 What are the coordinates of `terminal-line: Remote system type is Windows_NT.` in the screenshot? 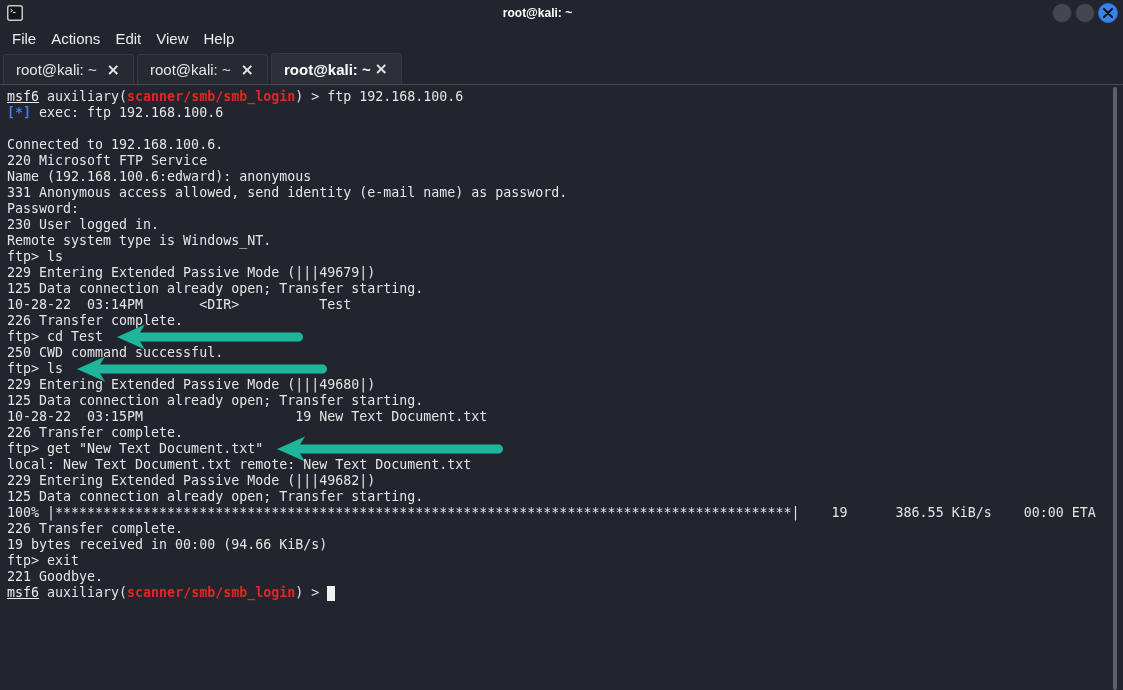 It's located at (139, 241).